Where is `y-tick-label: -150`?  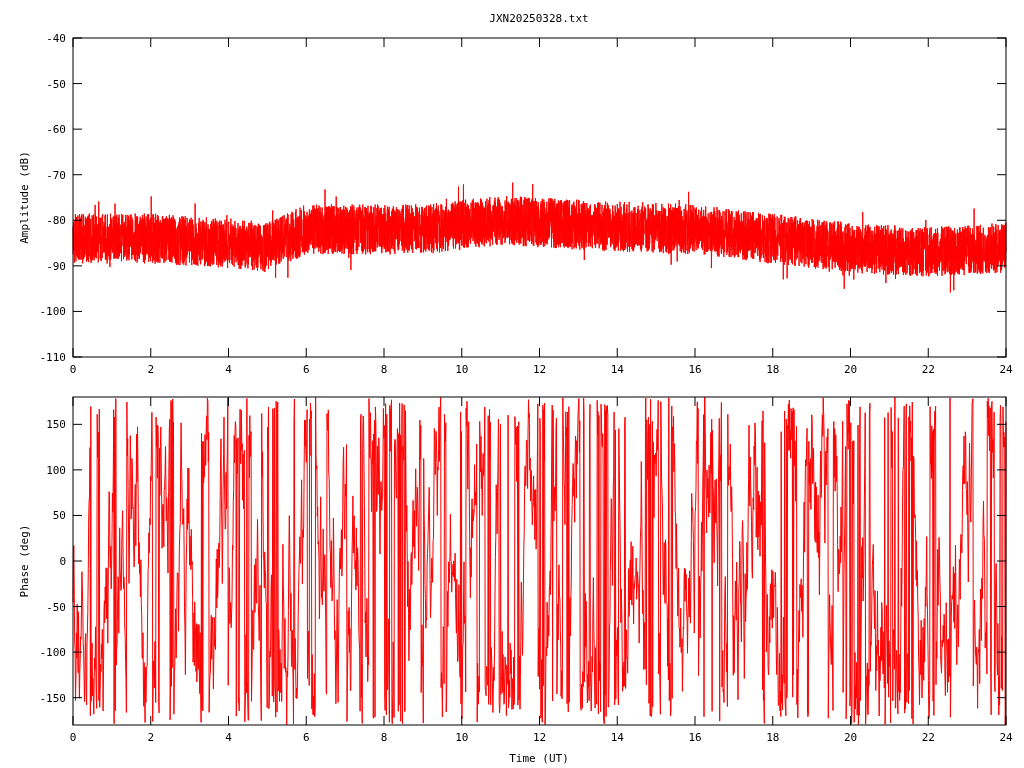
y-tick-label: -150 is located at coordinates (52, 698).